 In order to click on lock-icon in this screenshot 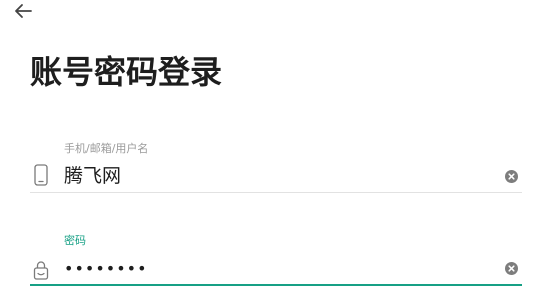, I will do `click(41, 270)`.